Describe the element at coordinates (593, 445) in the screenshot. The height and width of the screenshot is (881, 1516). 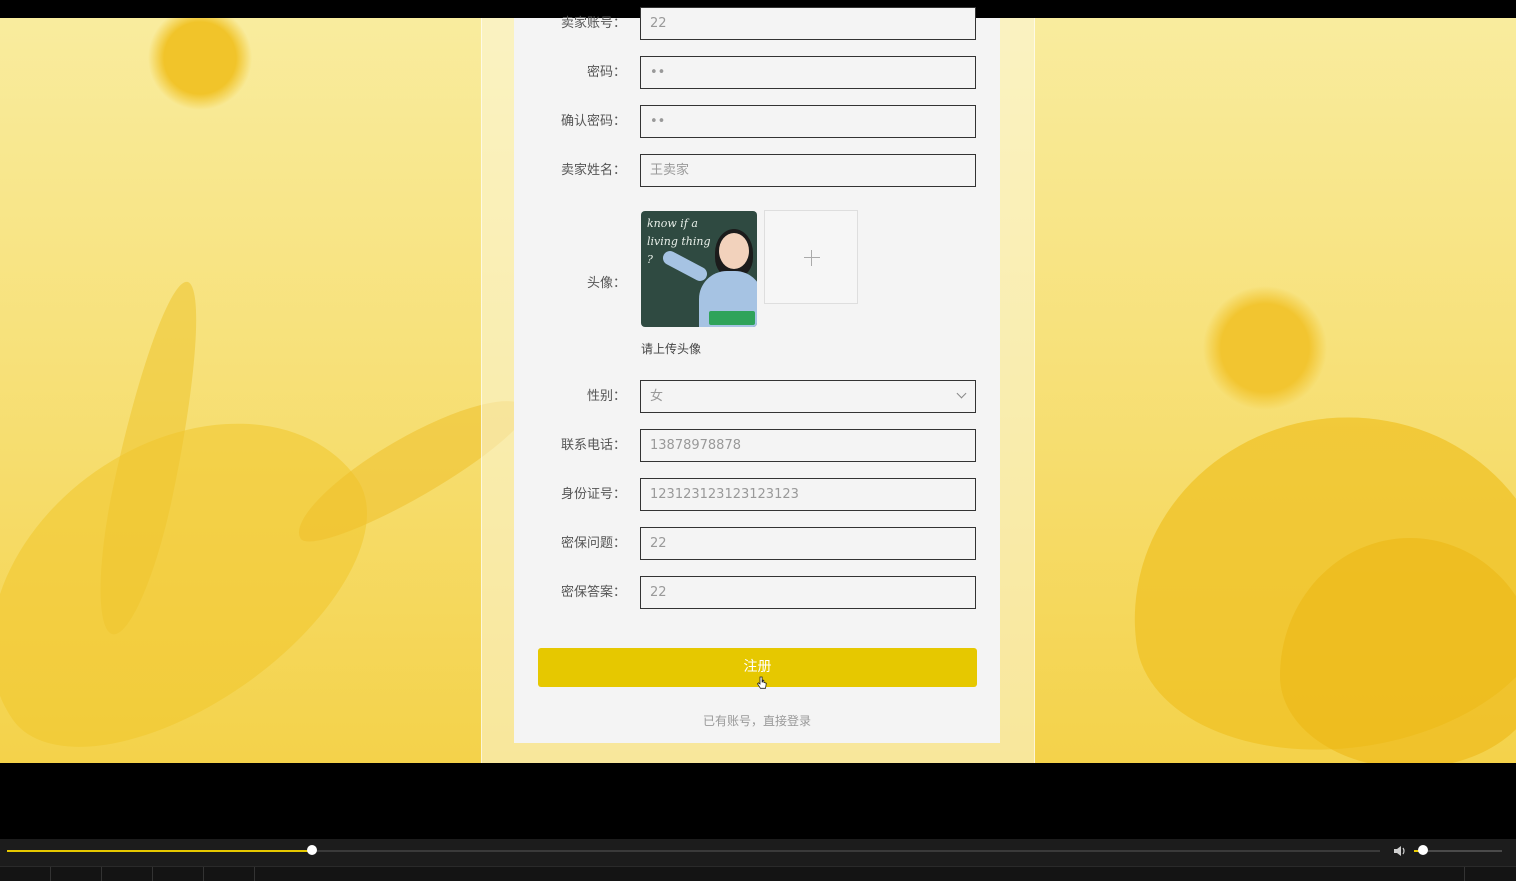
I see `phone-label: 联系电话：` at that location.